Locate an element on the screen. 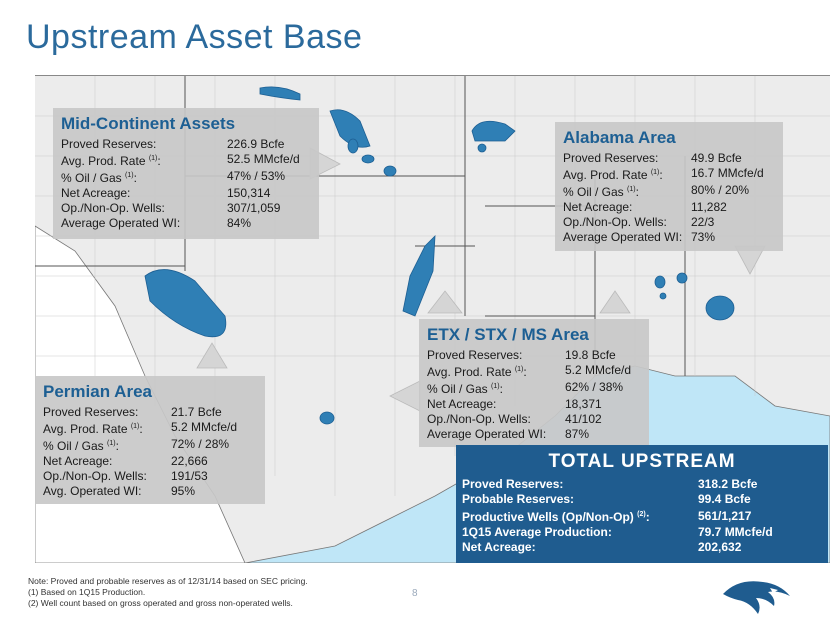  table-row: Average Operated WI: 73% is located at coordinates (663, 237).